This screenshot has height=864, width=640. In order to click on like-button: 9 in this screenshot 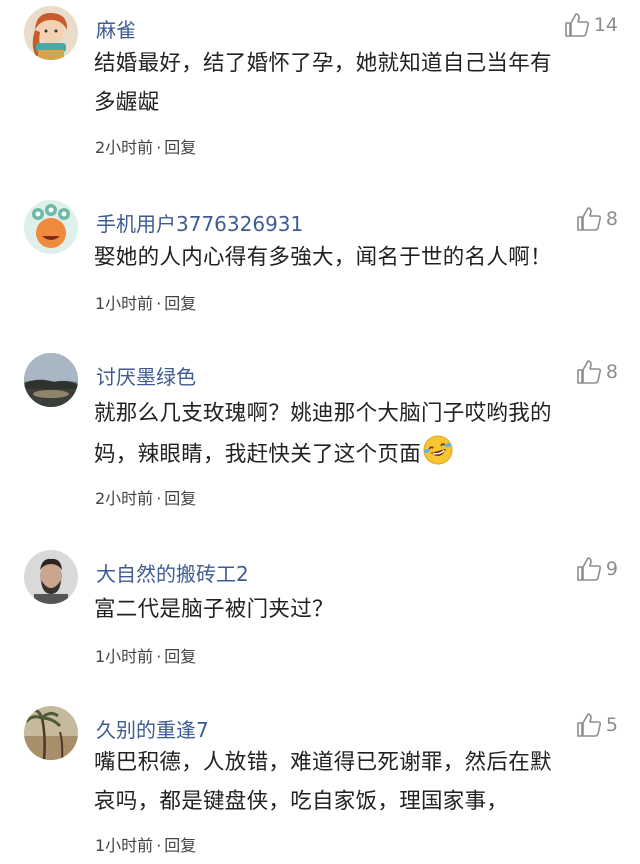, I will do `click(597, 569)`.